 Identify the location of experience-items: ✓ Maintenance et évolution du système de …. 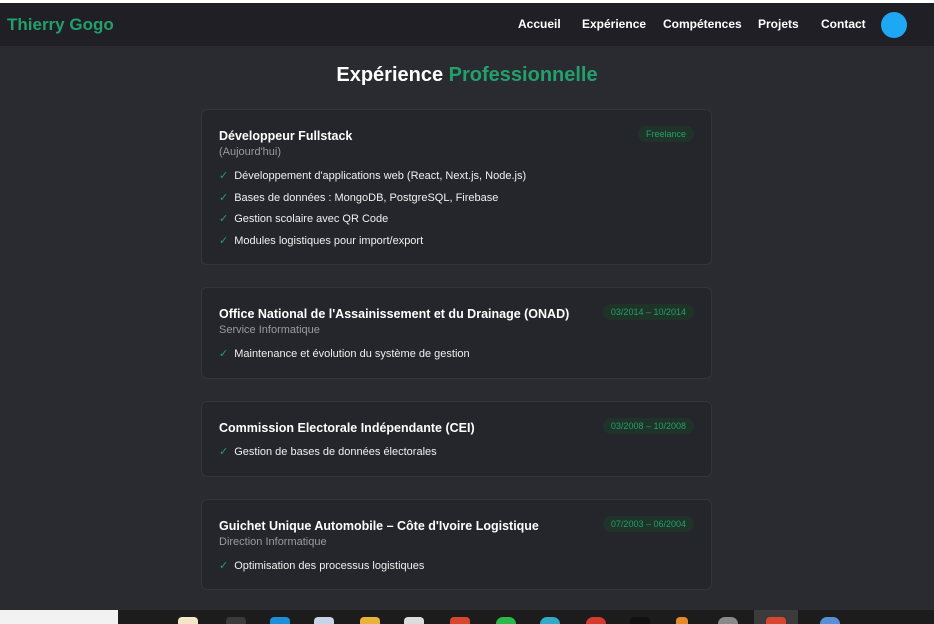
(344, 357).